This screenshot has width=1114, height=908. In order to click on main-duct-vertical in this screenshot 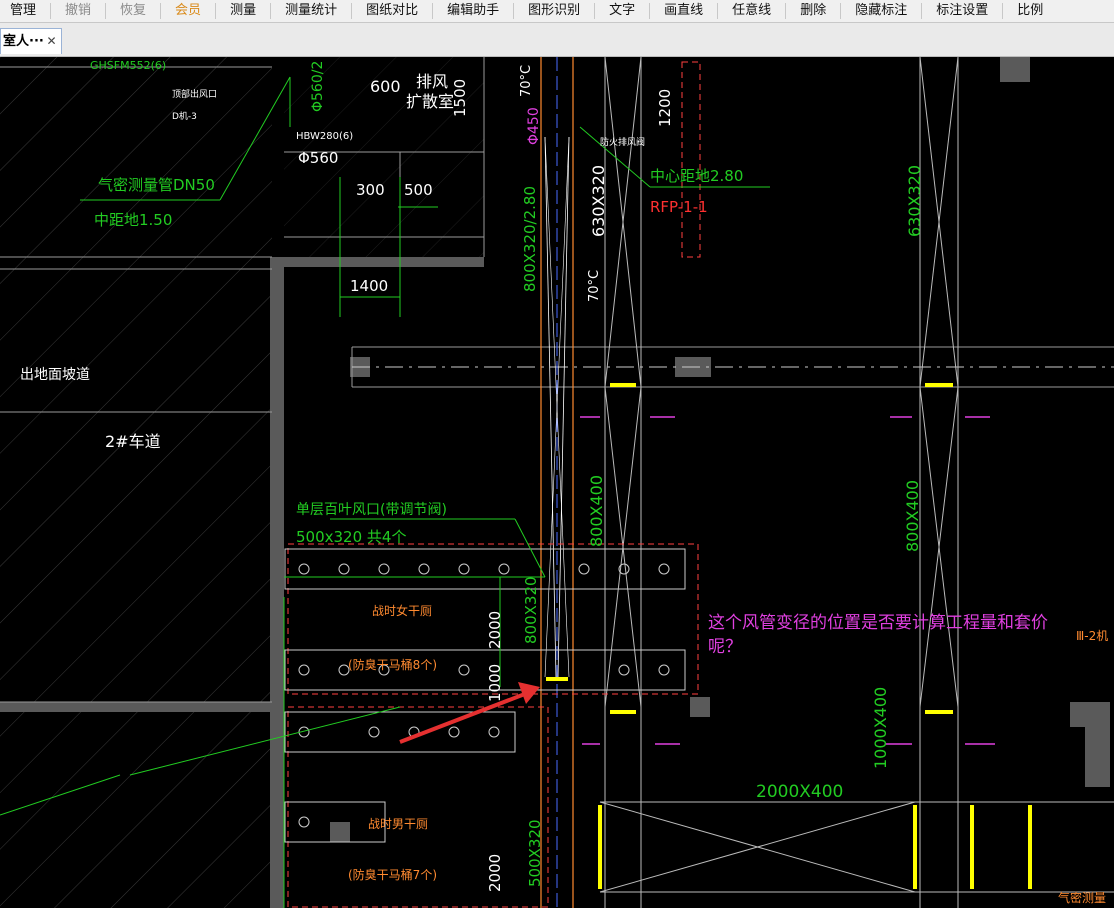, I will do `click(557, 482)`.